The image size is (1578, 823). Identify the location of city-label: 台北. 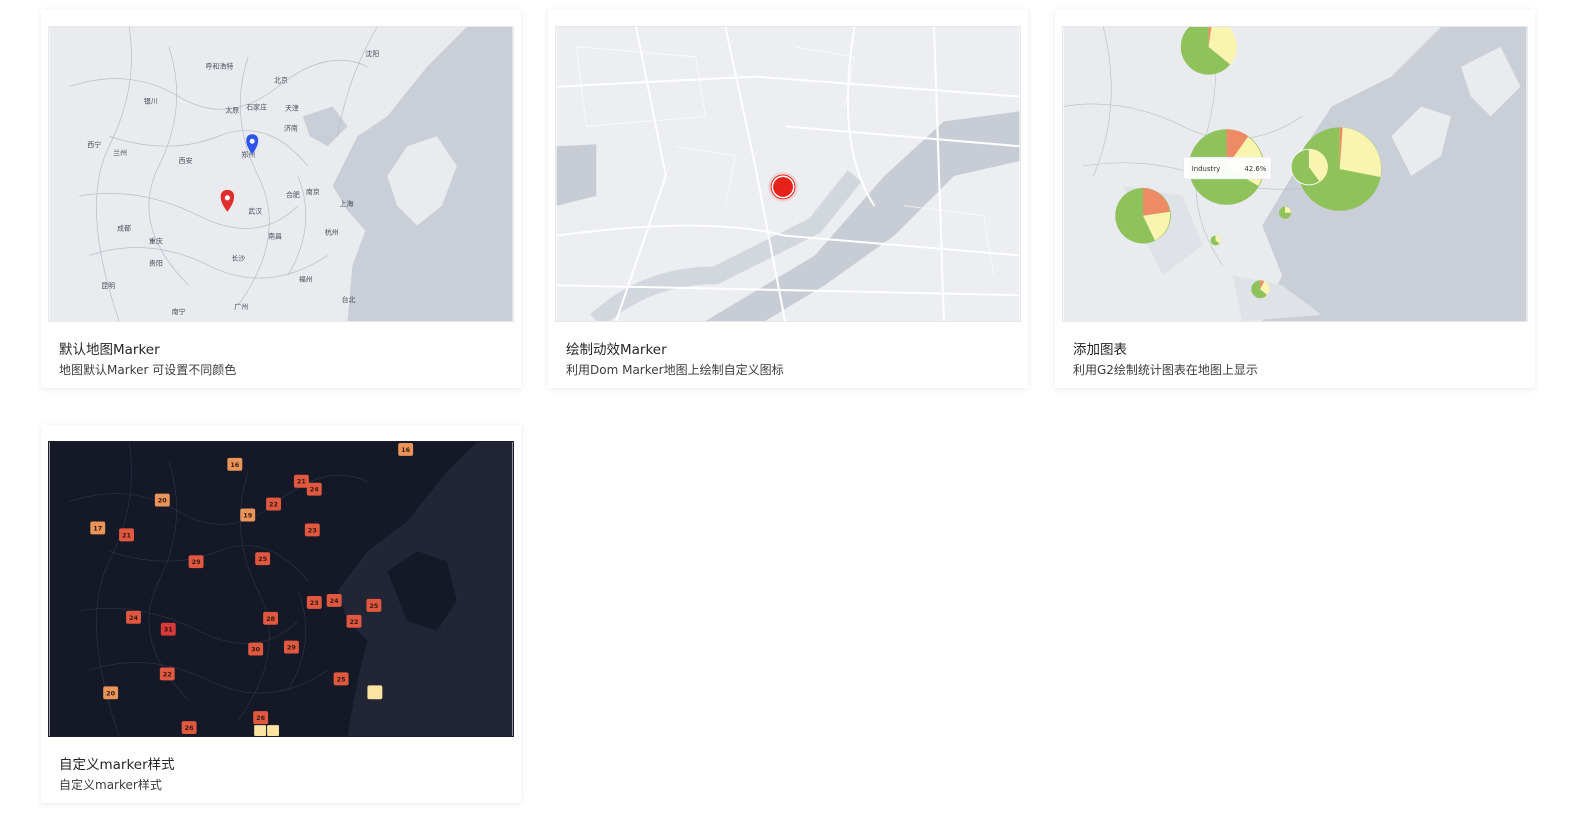
(349, 299).